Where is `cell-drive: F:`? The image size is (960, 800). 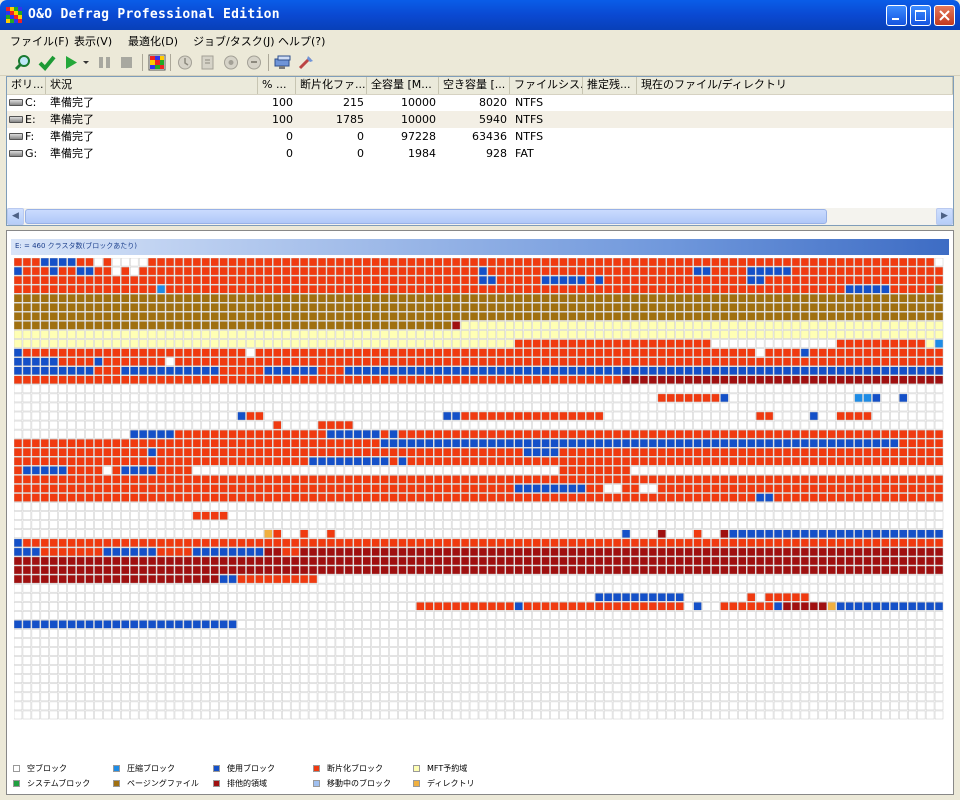
cell-drive: F: is located at coordinates (30, 136).